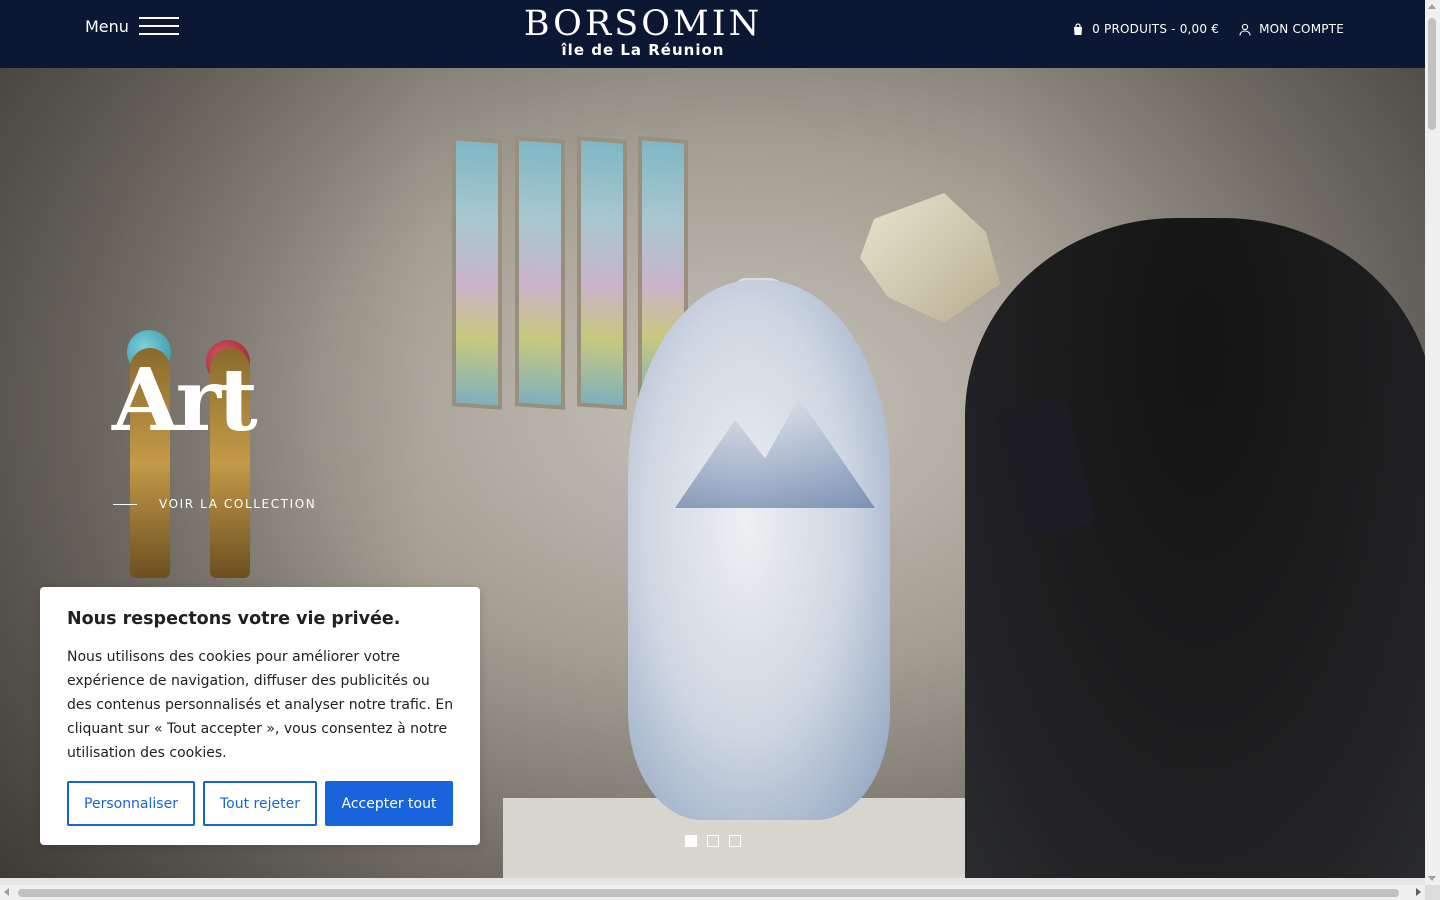 The width and height of the screenshot is (1440, 900). Describe the element at coordinates (1432, 878) in the screenshot. I see `scroll-down-icon` at that location.